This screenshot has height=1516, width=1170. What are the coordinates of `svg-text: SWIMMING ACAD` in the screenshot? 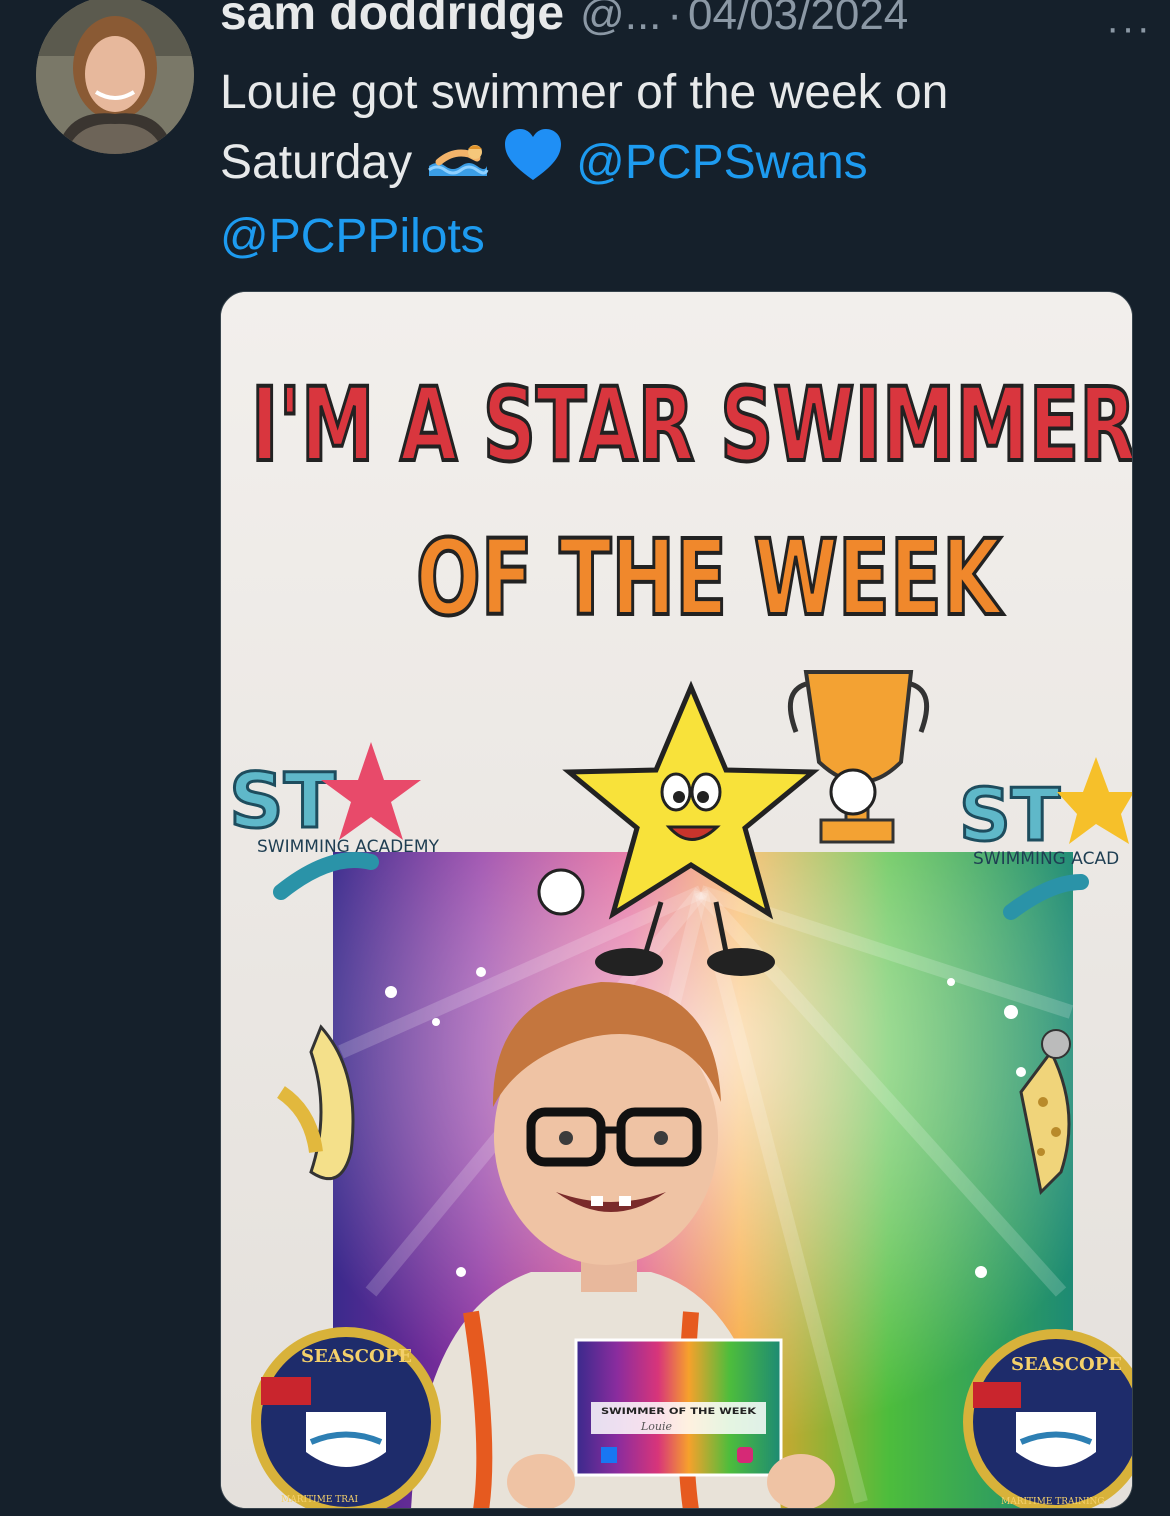 It's located at (1046, 859).